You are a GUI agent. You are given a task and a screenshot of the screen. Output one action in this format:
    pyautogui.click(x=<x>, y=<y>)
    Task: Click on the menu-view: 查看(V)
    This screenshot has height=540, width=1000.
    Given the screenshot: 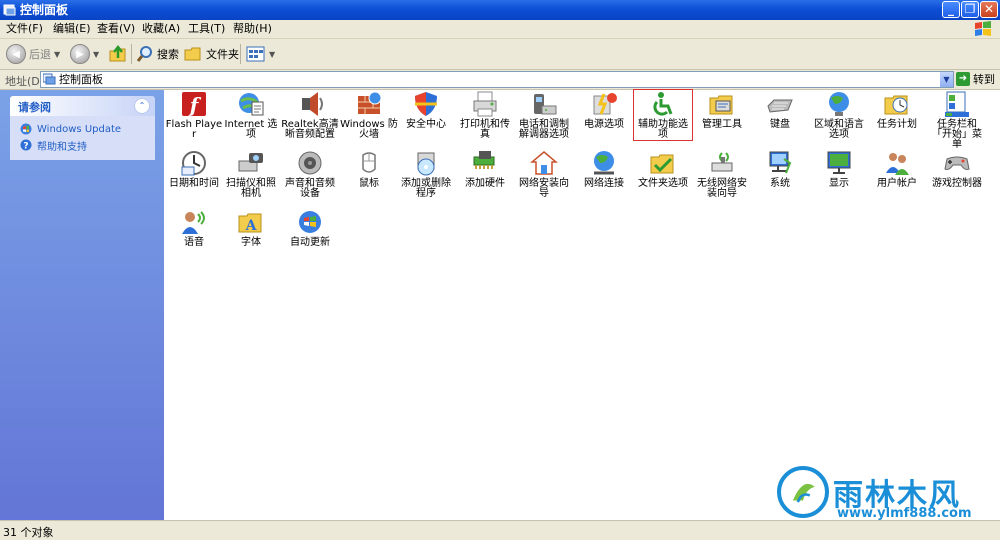 What is the action you would take?
    pyautogui.click(x=116, y=29)
    